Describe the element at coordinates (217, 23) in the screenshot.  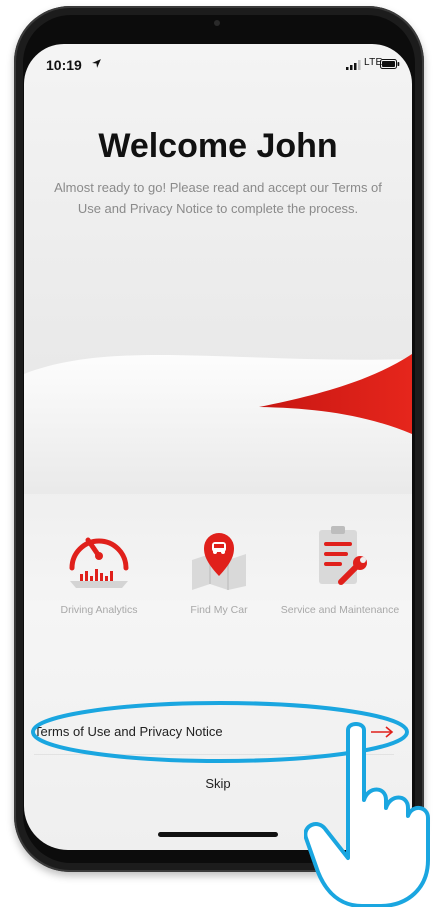
I see `phone-speaker` at that location.